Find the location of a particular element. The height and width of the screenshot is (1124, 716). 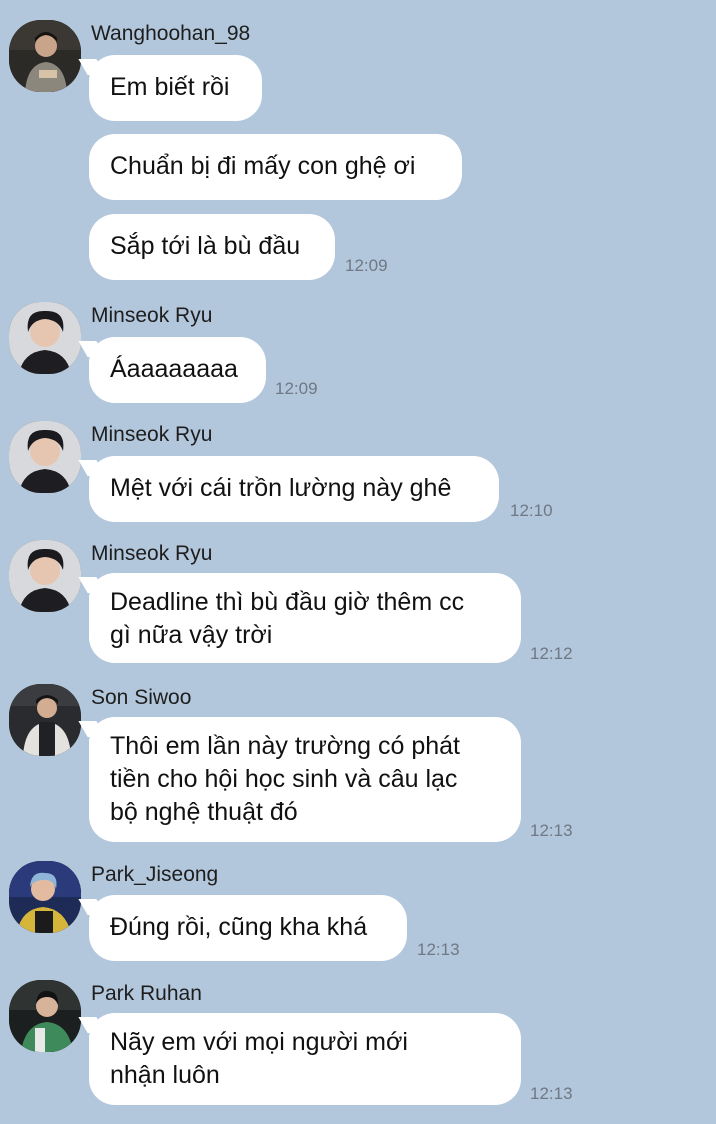

sender-name: Park_Jiseong is located at coordinates (155, 874).